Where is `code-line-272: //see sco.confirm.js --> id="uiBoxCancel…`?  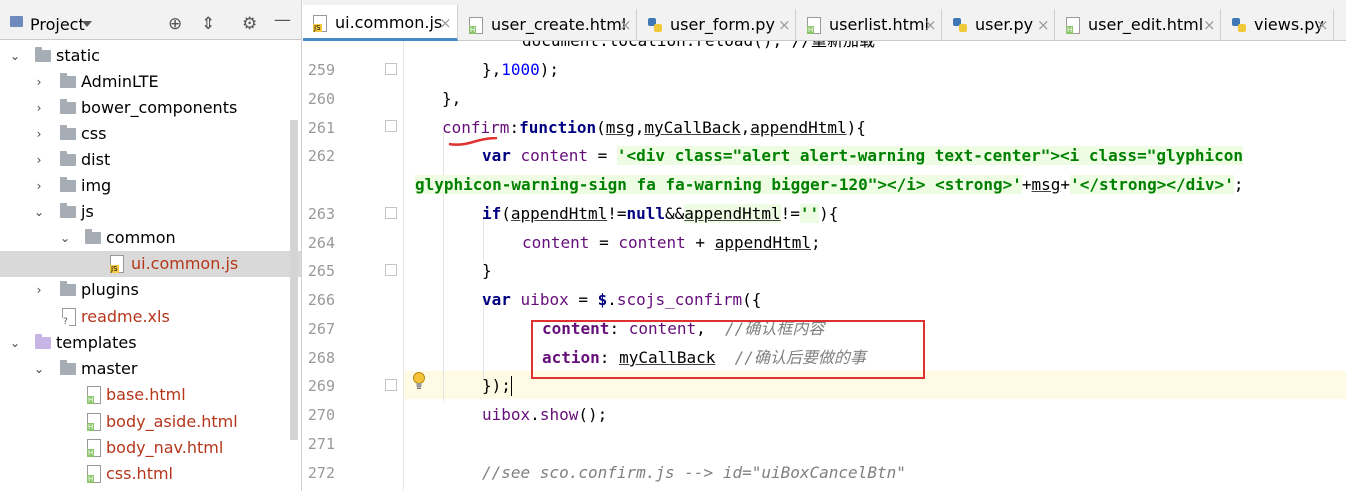 code-line-272: //see sco.confirm.js --> id="uiBoxCancel… is located at coordinates (694, 473).